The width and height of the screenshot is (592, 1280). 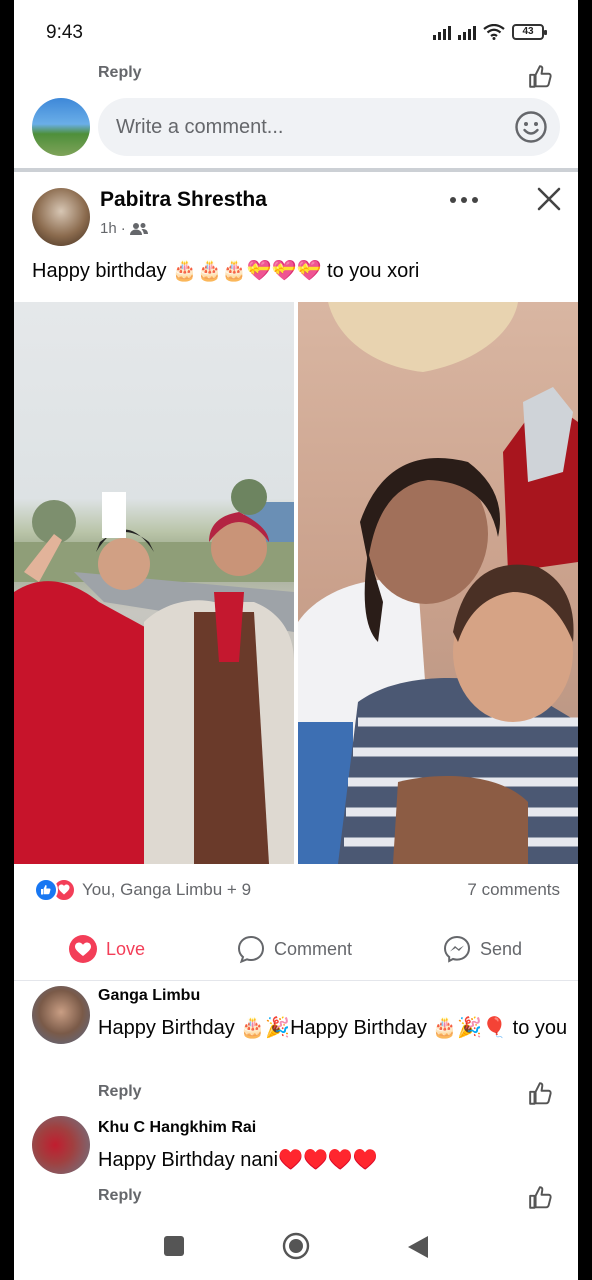 I want to click on love-label: Love, so click(x=126, y=948).